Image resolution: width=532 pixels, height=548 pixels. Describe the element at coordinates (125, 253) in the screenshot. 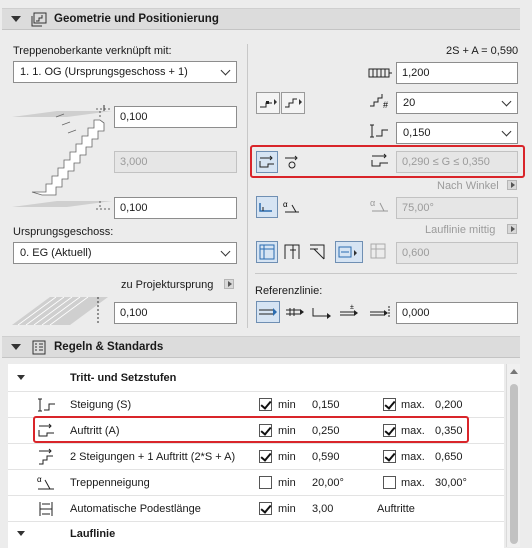

I see `home-story-select: 0. EG (Aktuell)` at that location.